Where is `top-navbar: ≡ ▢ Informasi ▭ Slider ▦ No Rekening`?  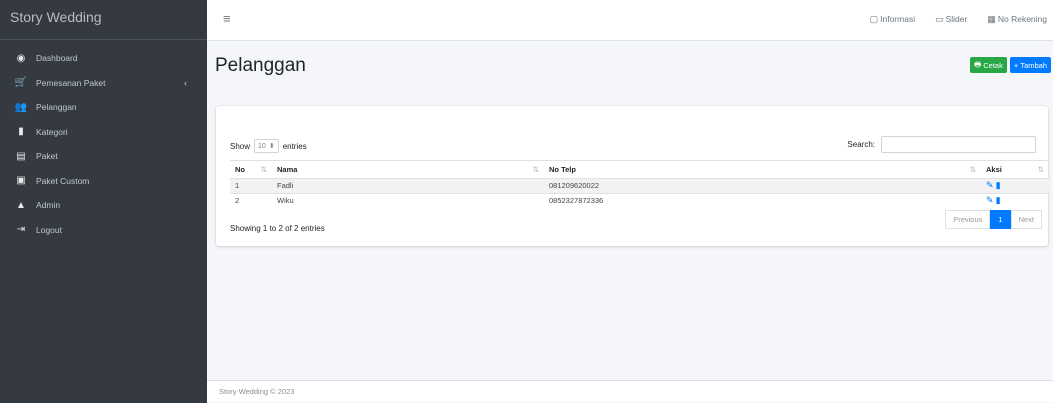 top-navbar: ≡ ▢ Informasi ▭ Slider ▦ No Rekening is located at coordinates (630, 20).